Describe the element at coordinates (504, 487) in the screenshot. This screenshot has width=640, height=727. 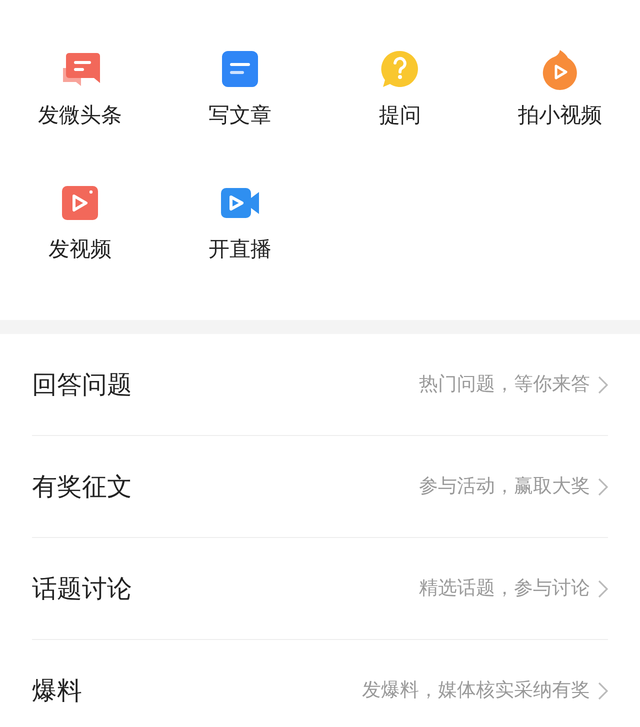
I see `row-subtitle: 参与活动，赢取大奖` at that location.